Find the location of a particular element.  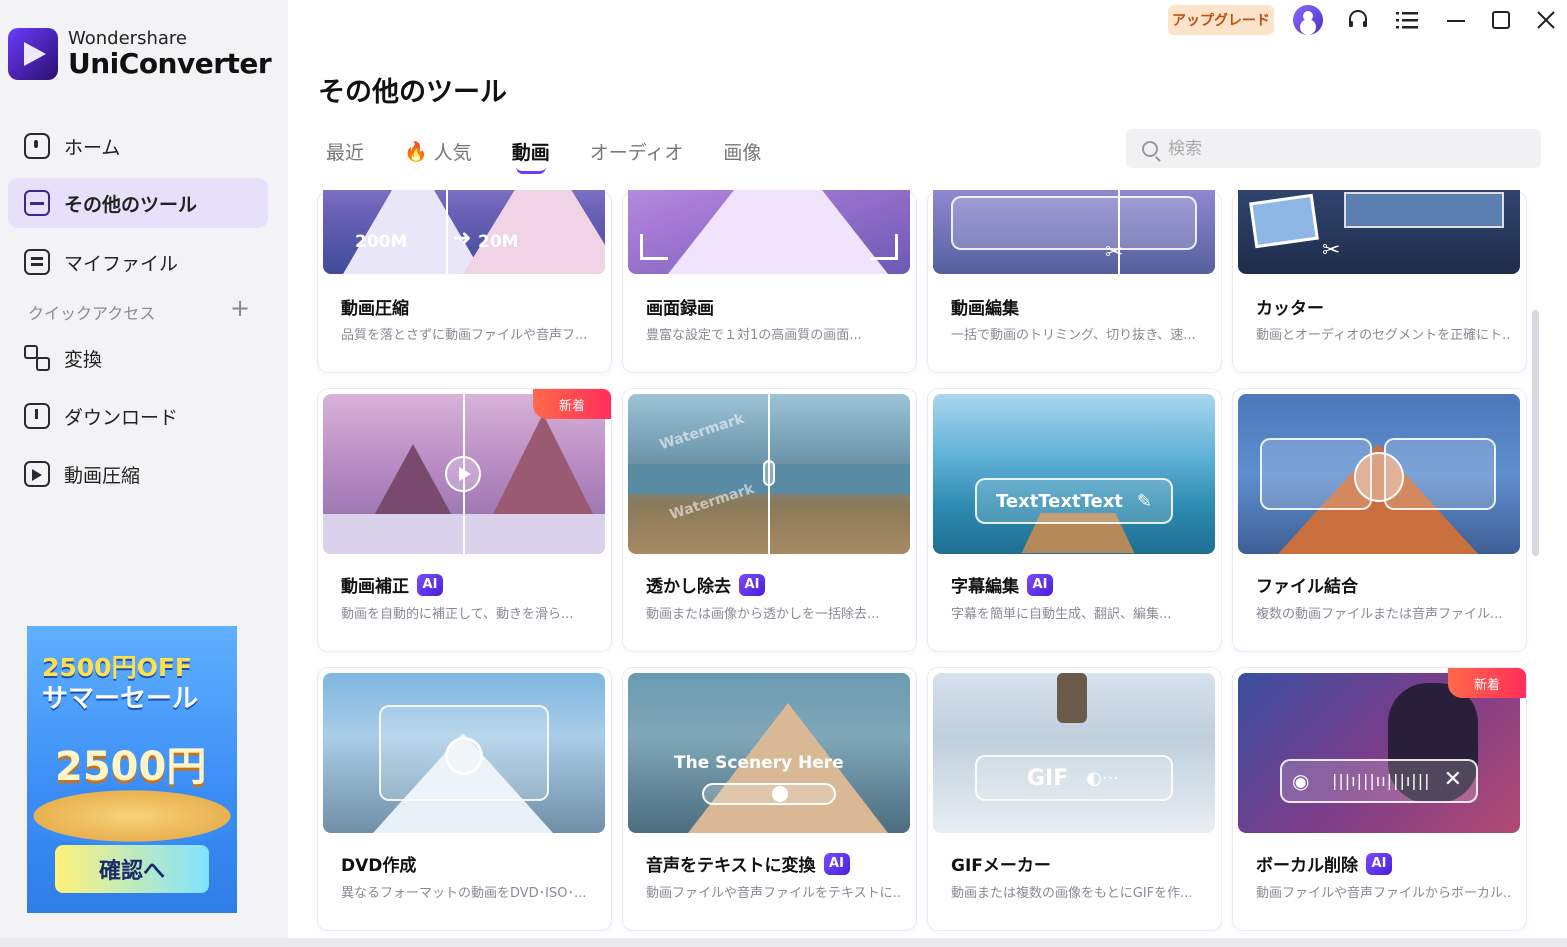

merge-icon is located at coordinates (1379, 477).